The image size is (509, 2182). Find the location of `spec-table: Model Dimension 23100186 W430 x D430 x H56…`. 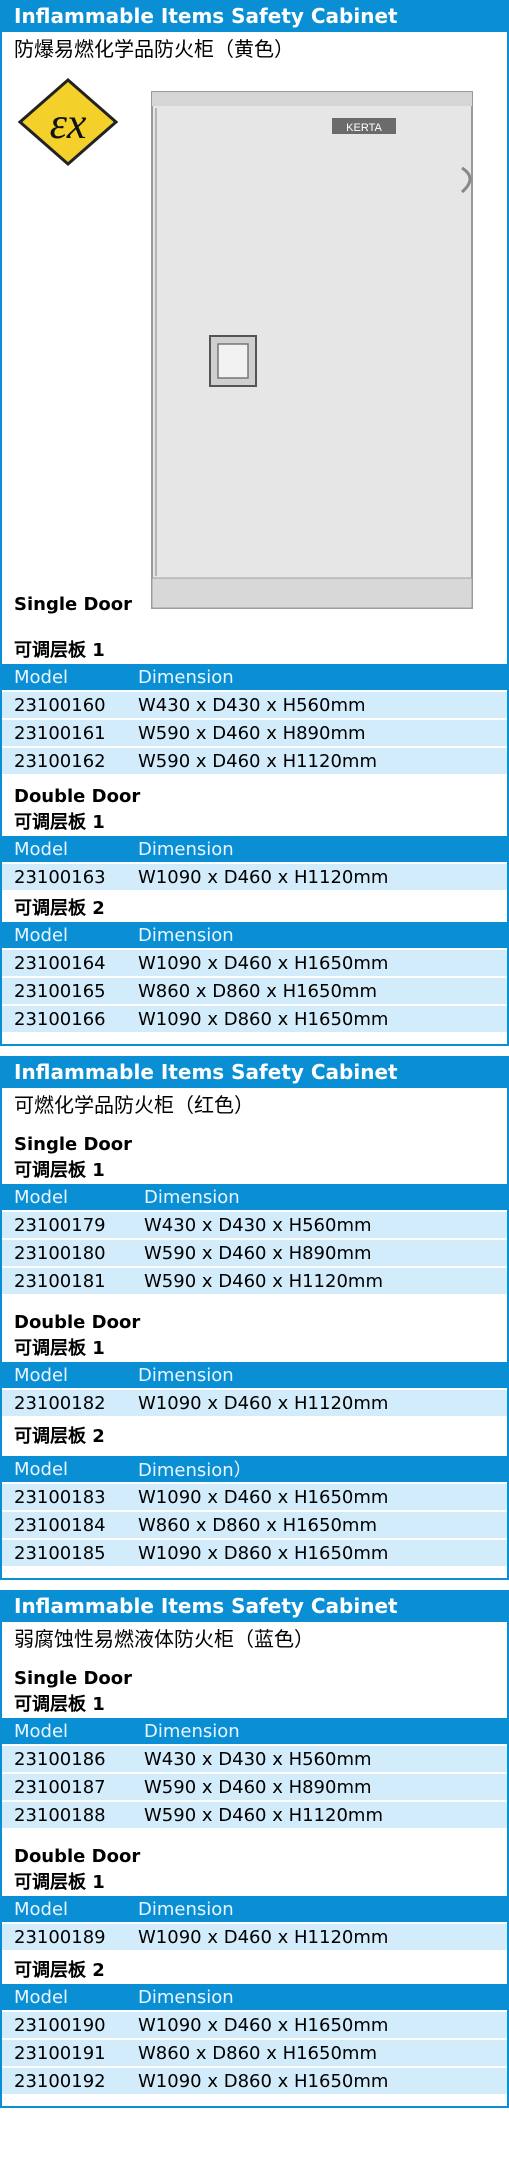

spec-table: Model Dimension 23100186 W430 x D430 x H56… is located at coordinates (254, 1773).